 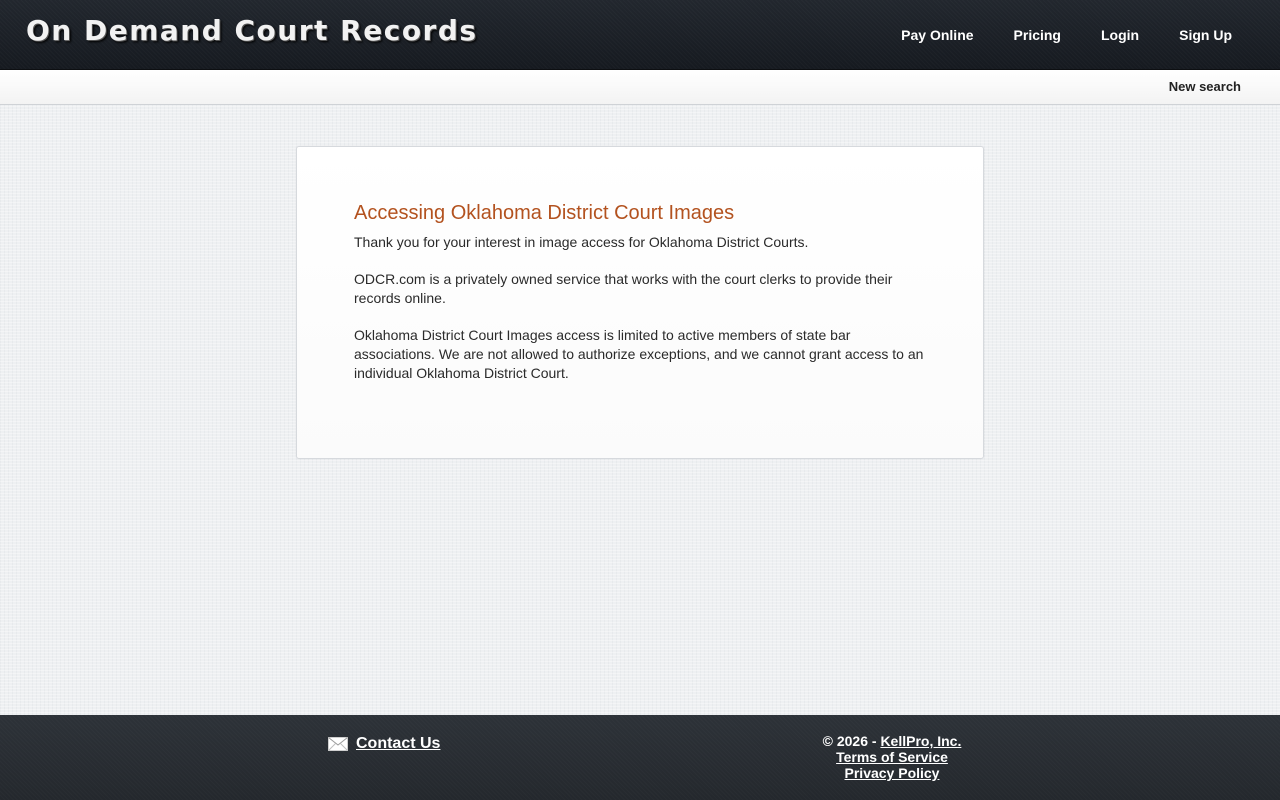 I want to click on terms-of-service-link: Terms of Service, so click(x=892, y=757).